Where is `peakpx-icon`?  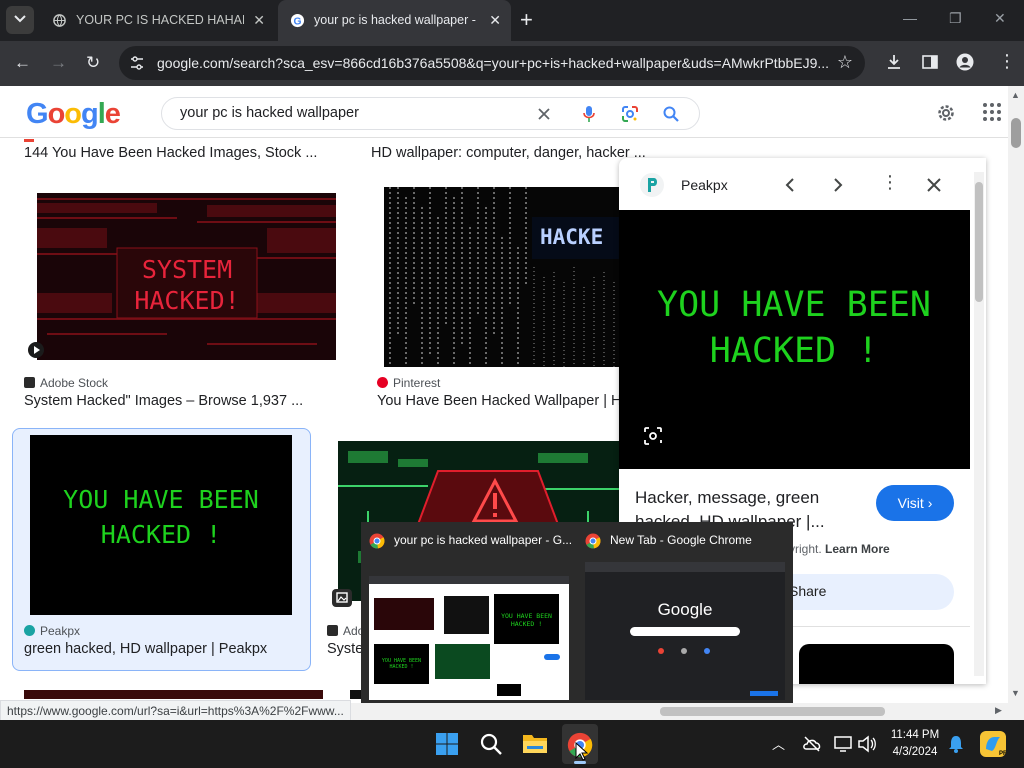
peakpx-icon is located at coordinates (29, 630).